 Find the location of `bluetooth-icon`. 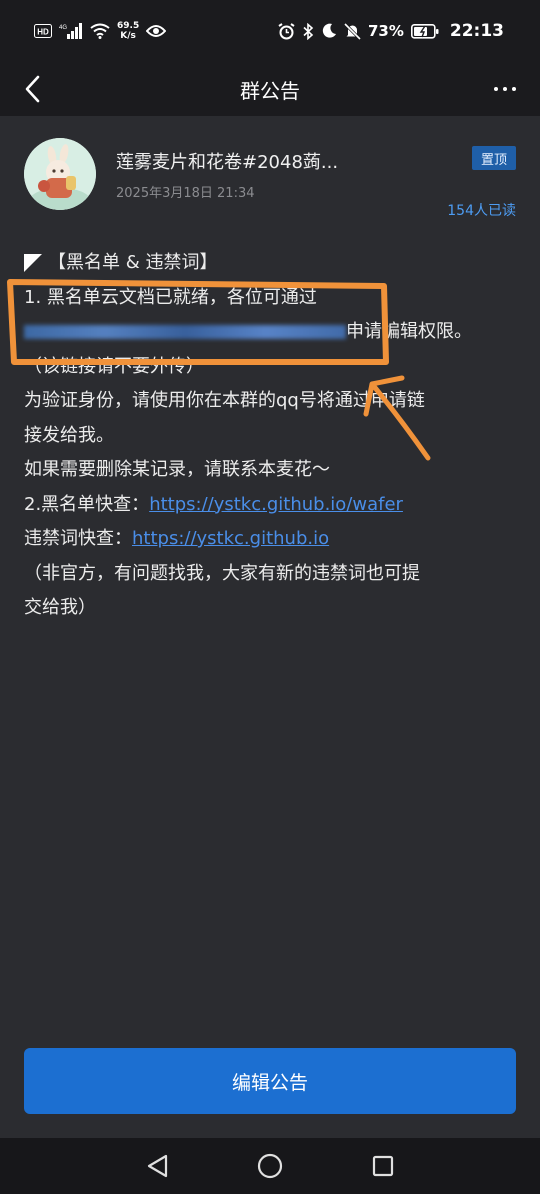

bluetooth-icon is located at coordinates (308, 31).